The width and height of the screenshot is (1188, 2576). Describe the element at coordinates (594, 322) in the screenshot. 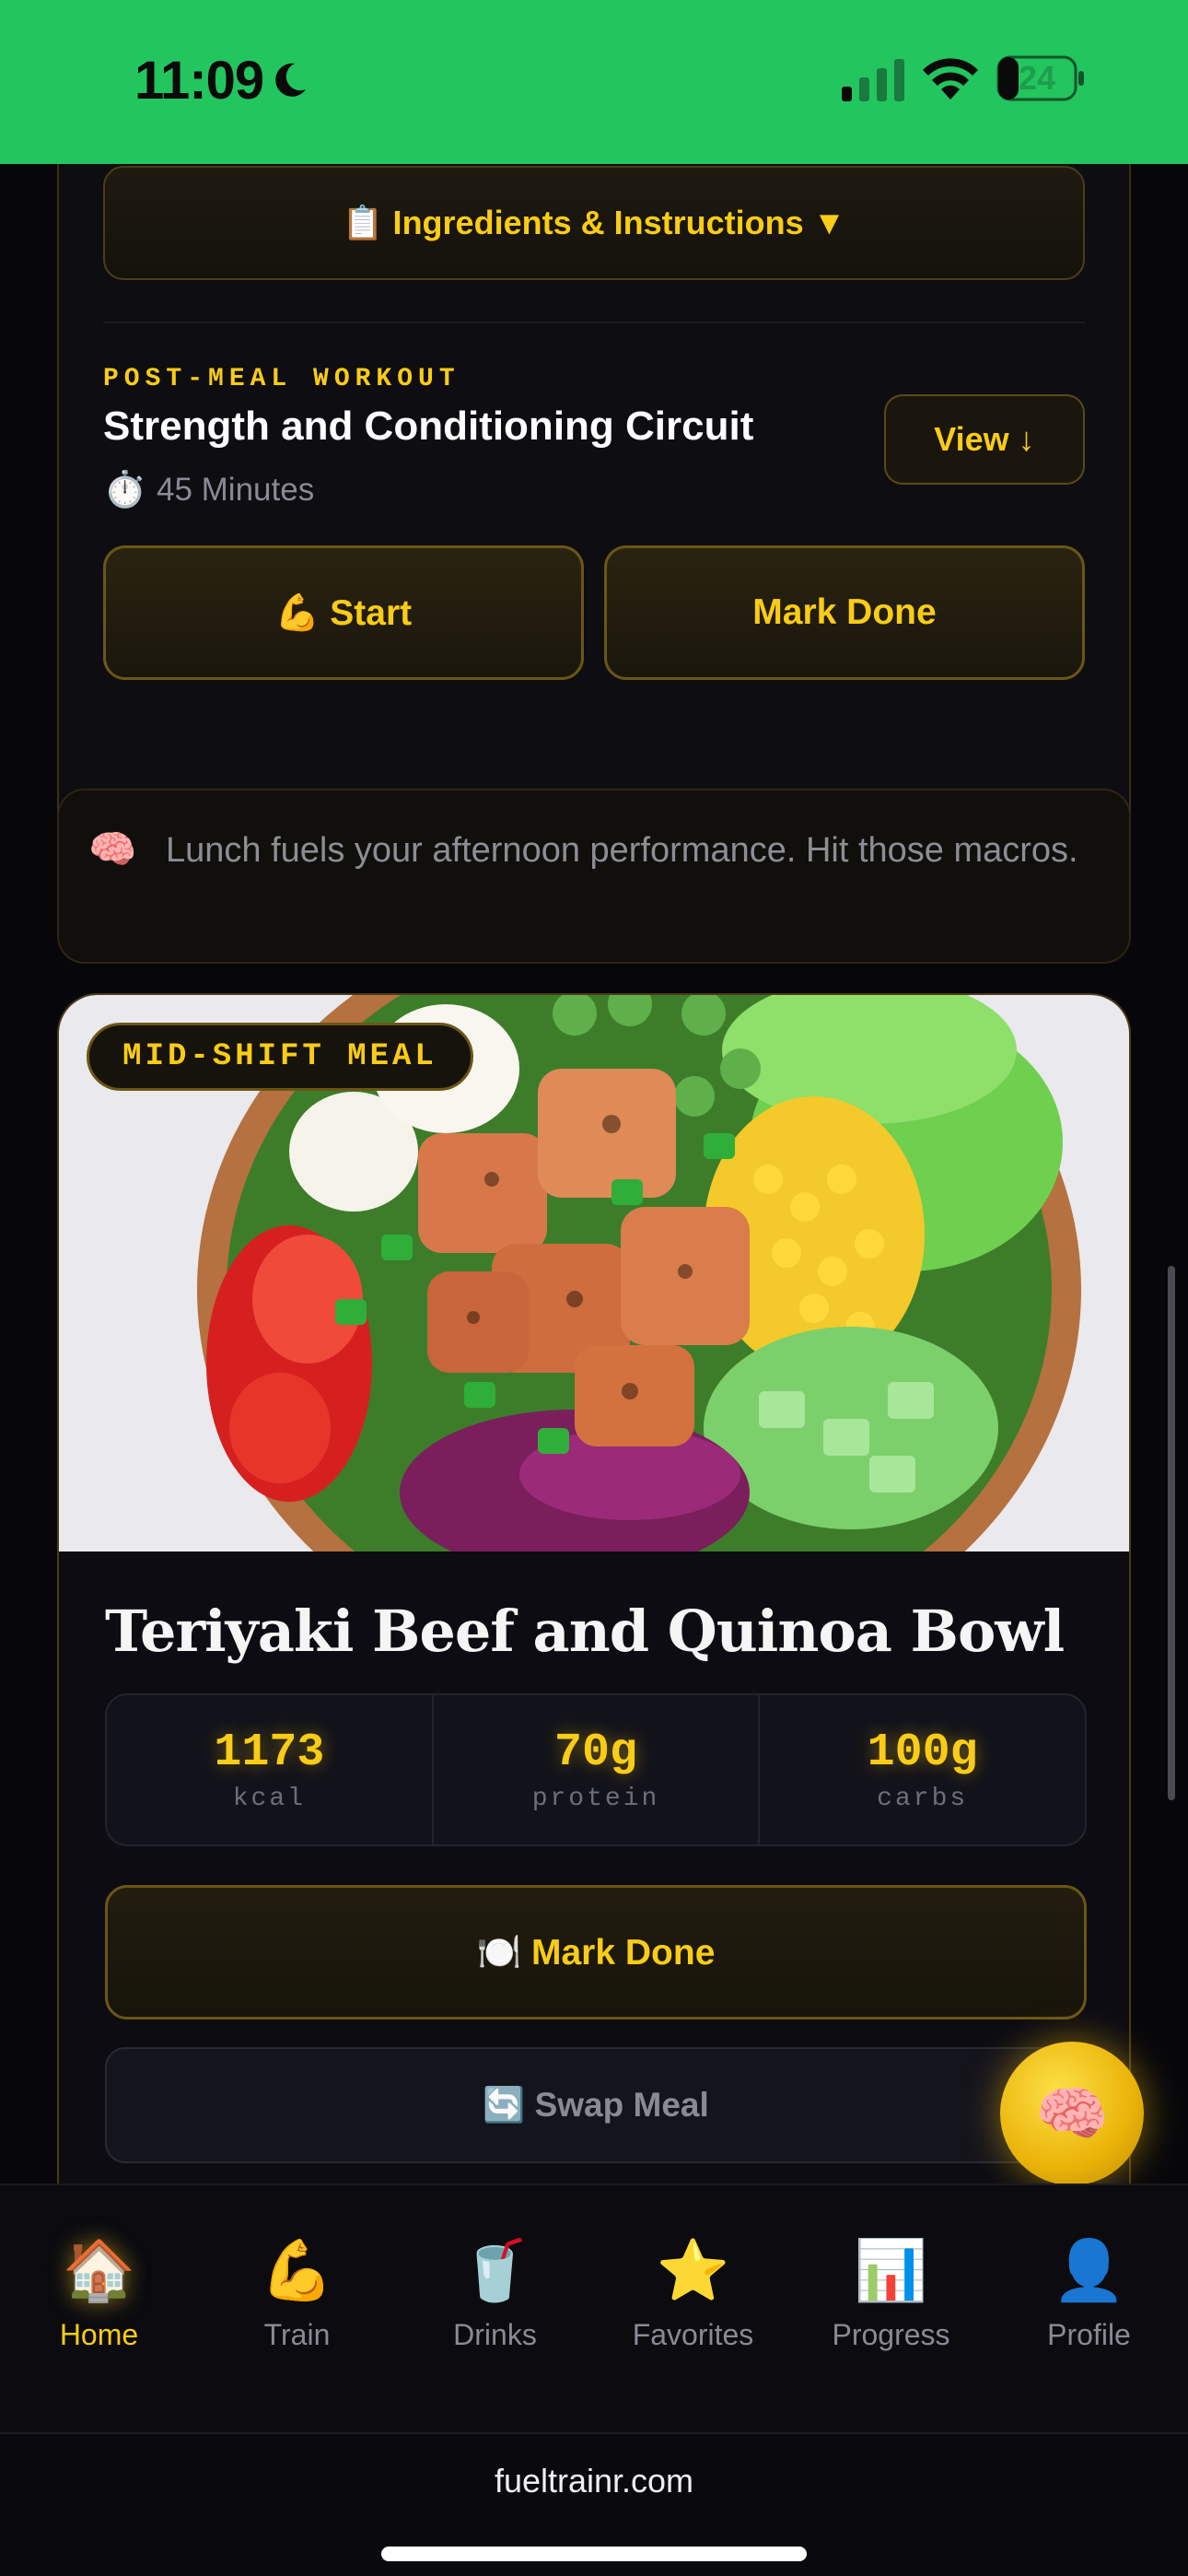

I see `divider` at that location.